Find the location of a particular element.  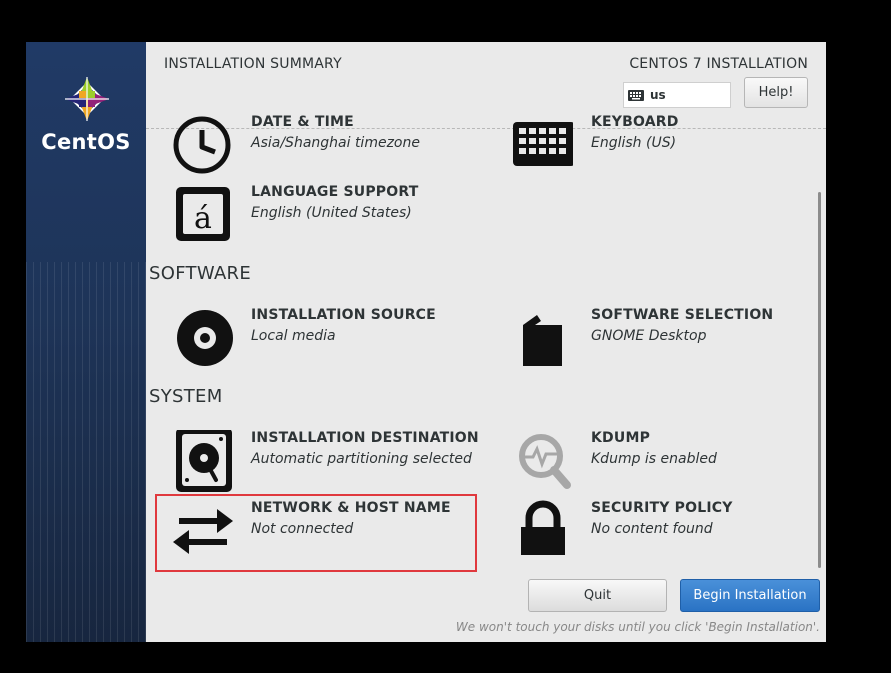

spoke-status: Kdump is enabled is located at coordinates (654, 459).